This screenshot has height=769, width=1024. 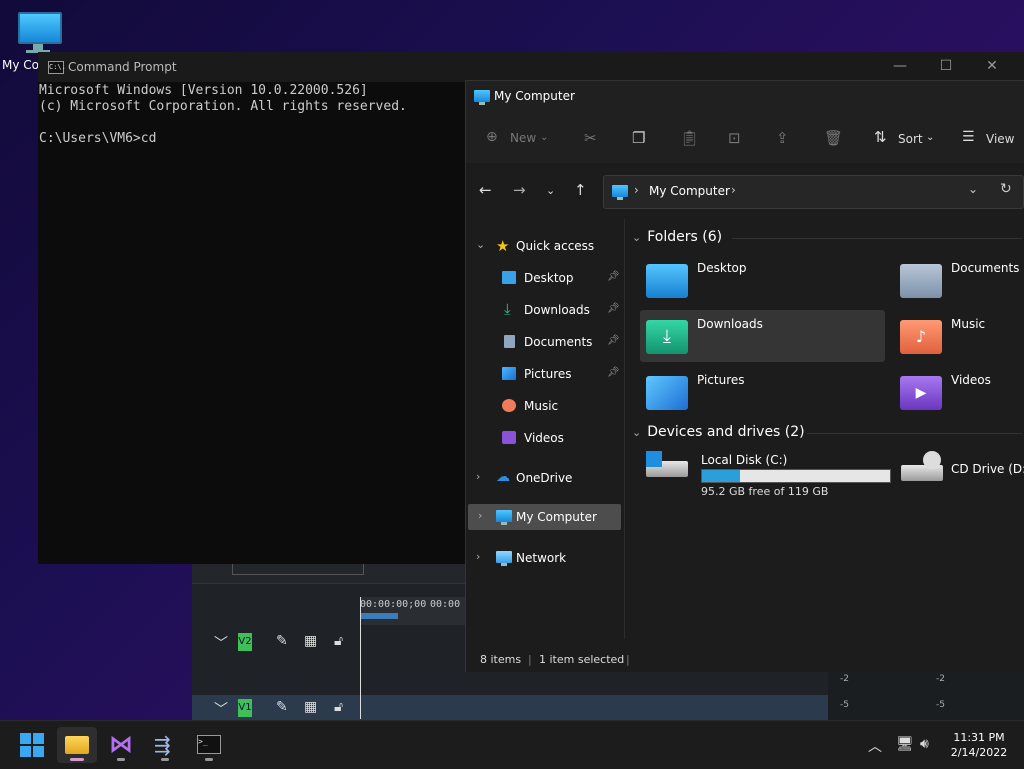 I want to click on meter-tick: -5, so click(x=940, y=705).